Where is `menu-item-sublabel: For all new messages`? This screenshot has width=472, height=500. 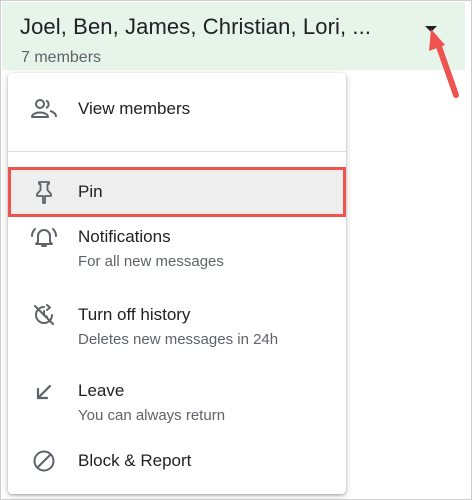 menu-item-sublabel: For all new messages is located at coordinates (151, 261).